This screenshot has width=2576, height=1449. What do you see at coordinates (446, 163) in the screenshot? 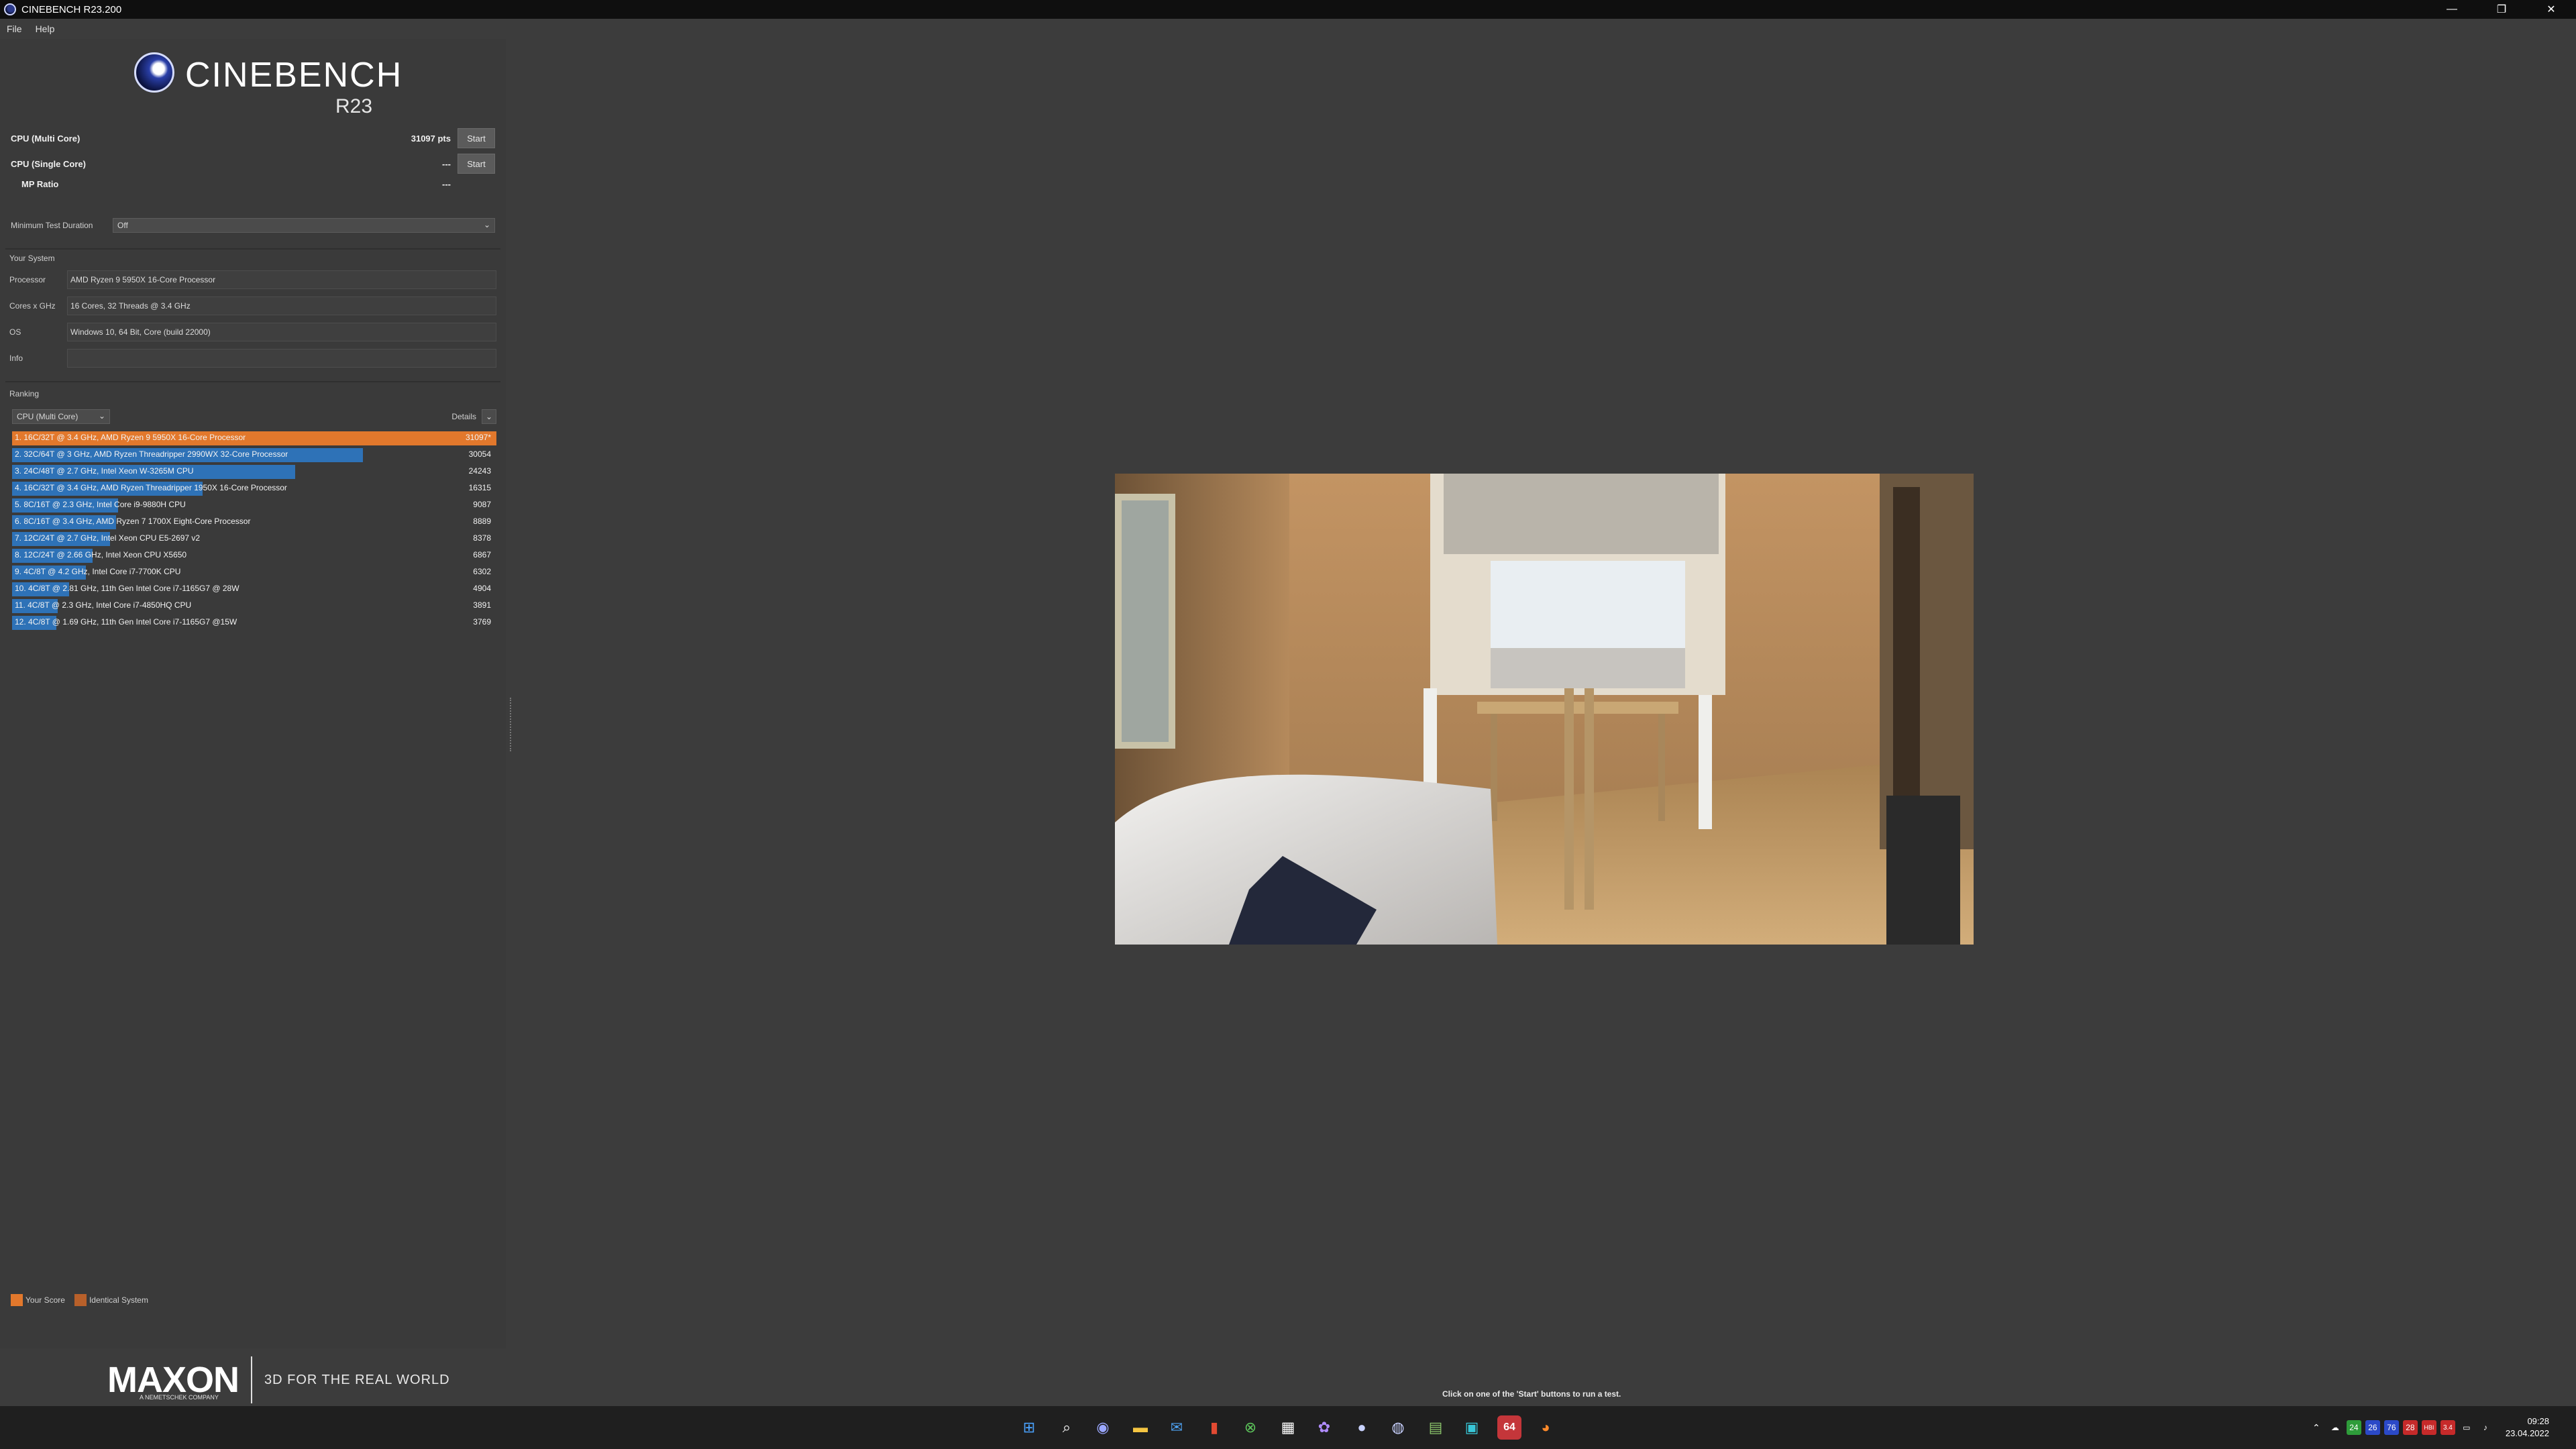
I see `single-core-score: ---` at bounding box center [446, 163].